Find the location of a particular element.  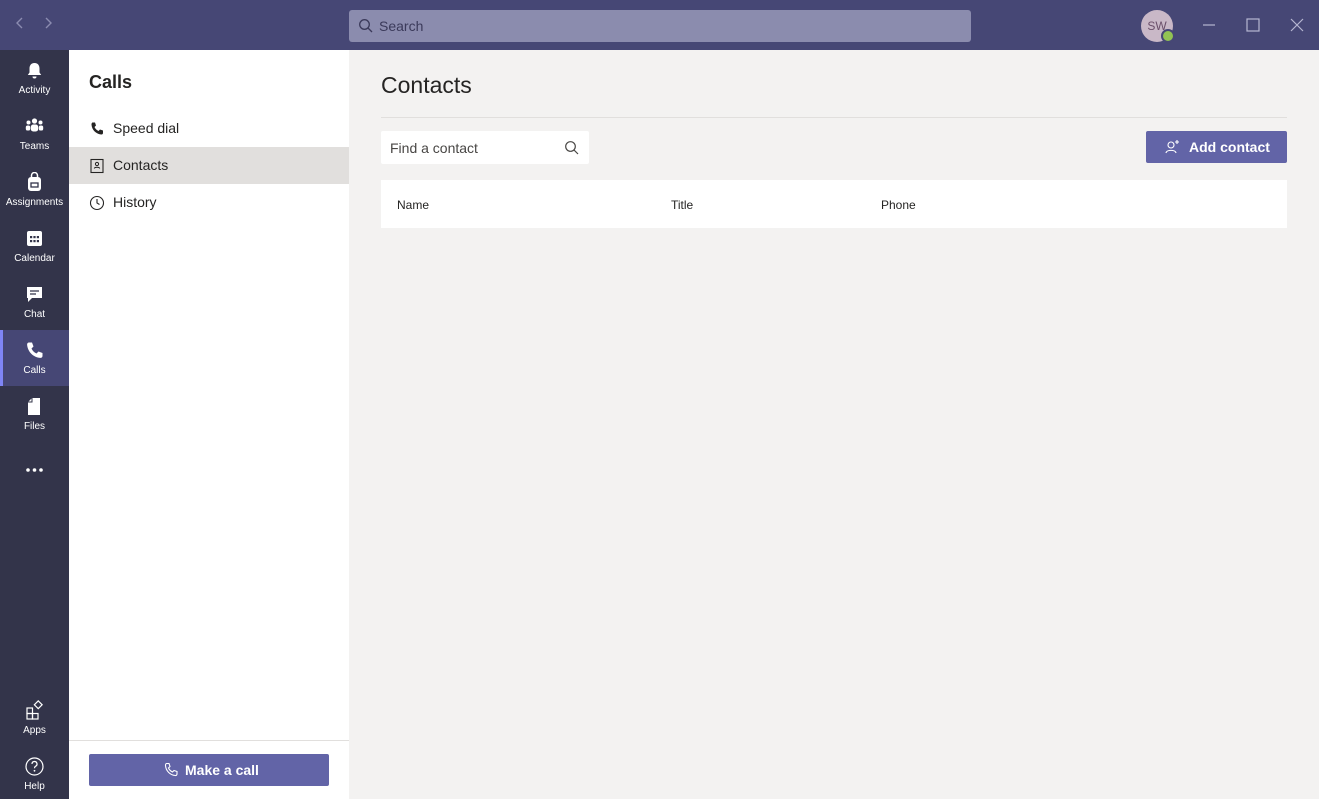

panel-item-label: Speed dial is located at coordinates (146, 128).